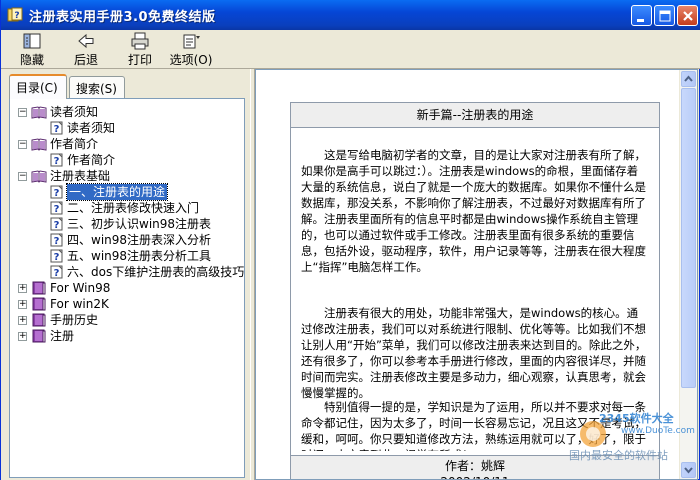 The height and width of the screenshot is (480, 700). Describe the element at coordinates (86, 49) in the screenshot. I see `back-button: 后退` at that location.